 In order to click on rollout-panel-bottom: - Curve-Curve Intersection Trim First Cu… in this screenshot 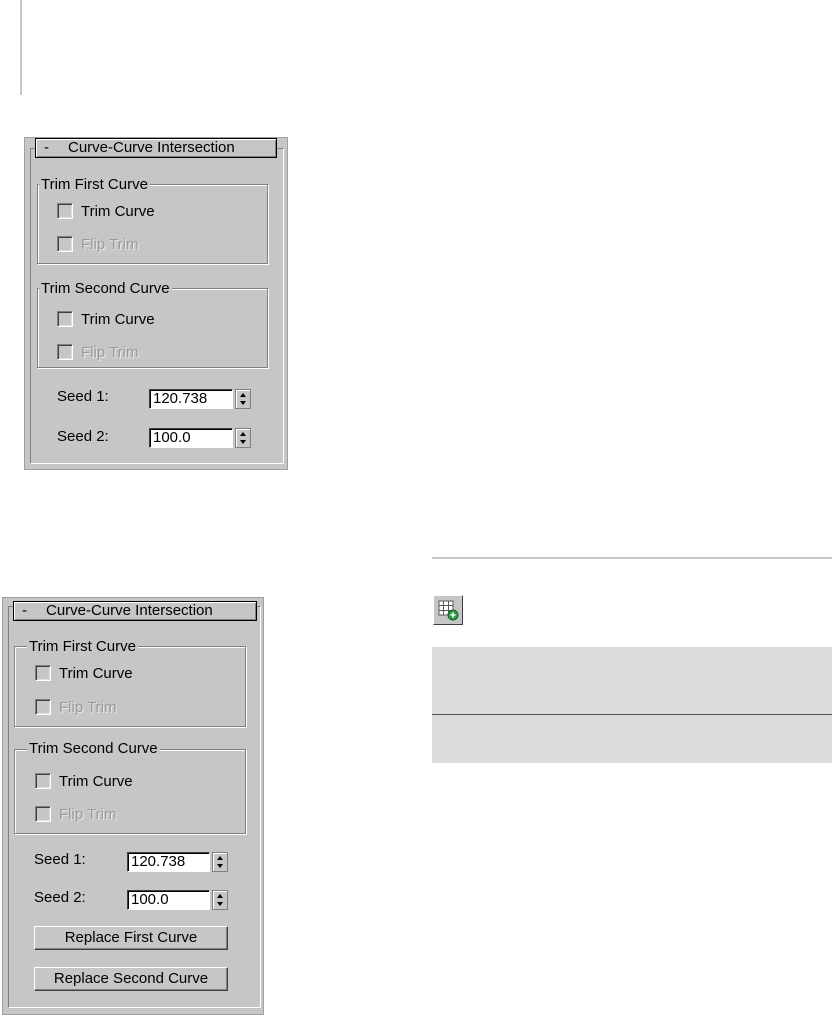, I will do `click(133, 806)`.